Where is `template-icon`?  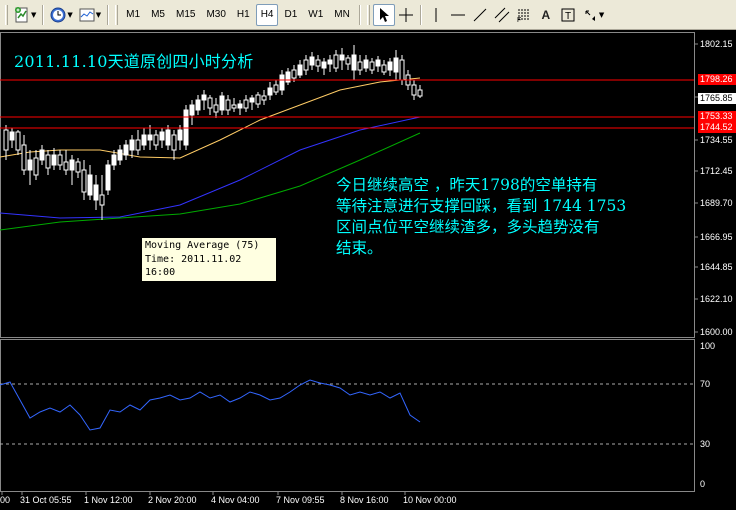 template-icon is located at coordinates (87, 15).